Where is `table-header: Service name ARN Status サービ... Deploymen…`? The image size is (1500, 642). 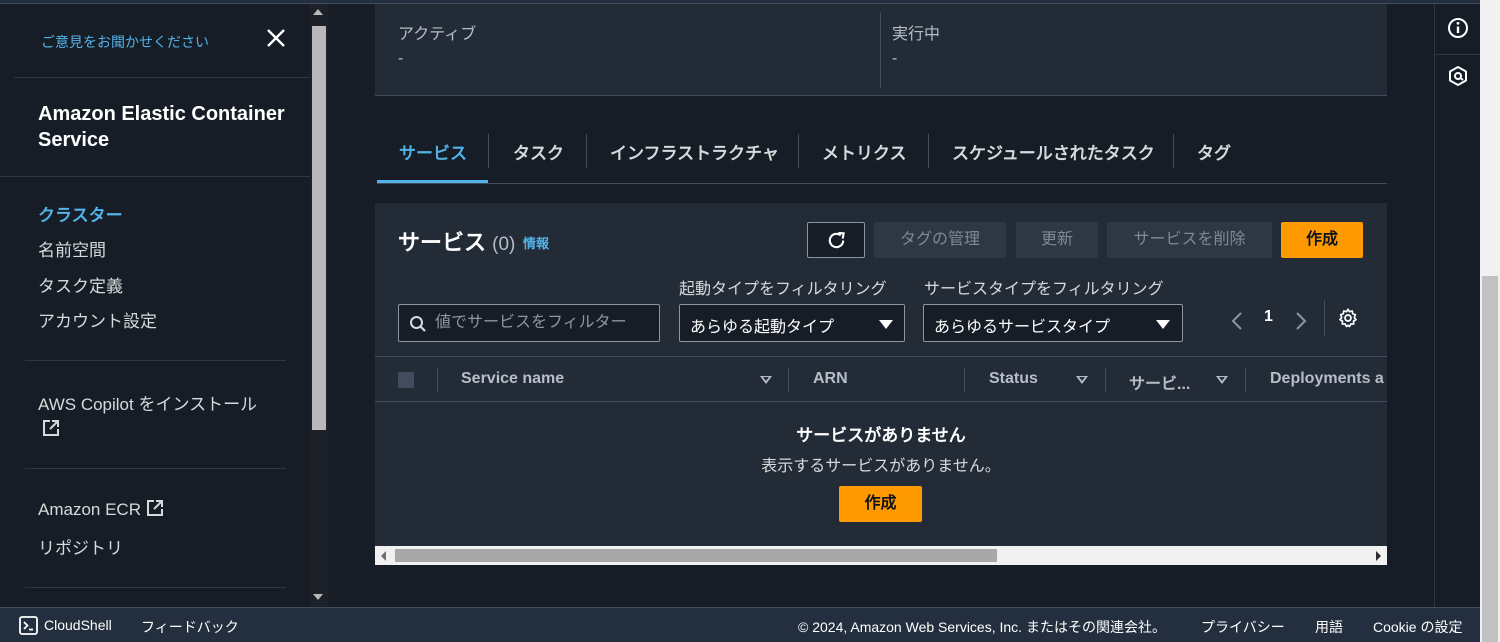 table-header: Service name ARN Status サービ... Deploymen… is located at coordinates (881, 379).